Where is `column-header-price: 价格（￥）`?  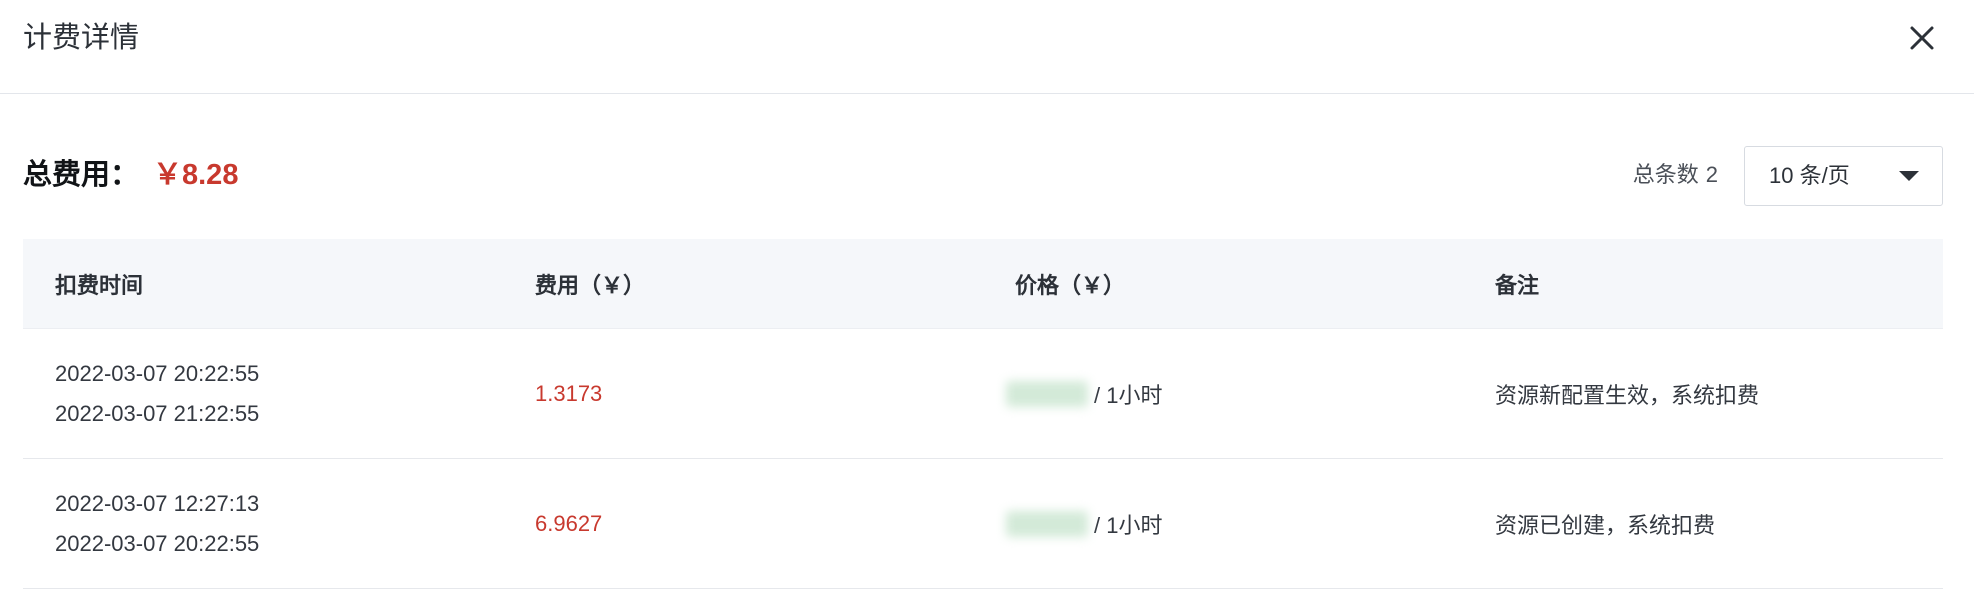
column-header-price: 价格（￥） is located at coordinates (1070, 285).